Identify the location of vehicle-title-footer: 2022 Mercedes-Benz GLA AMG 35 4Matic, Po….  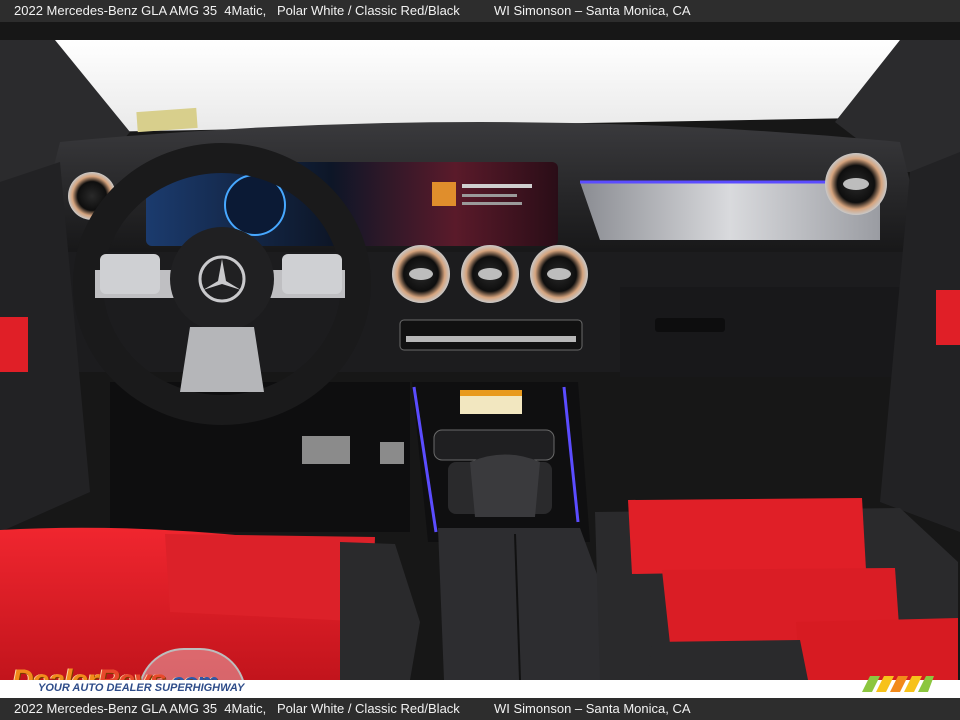
(237, 708).